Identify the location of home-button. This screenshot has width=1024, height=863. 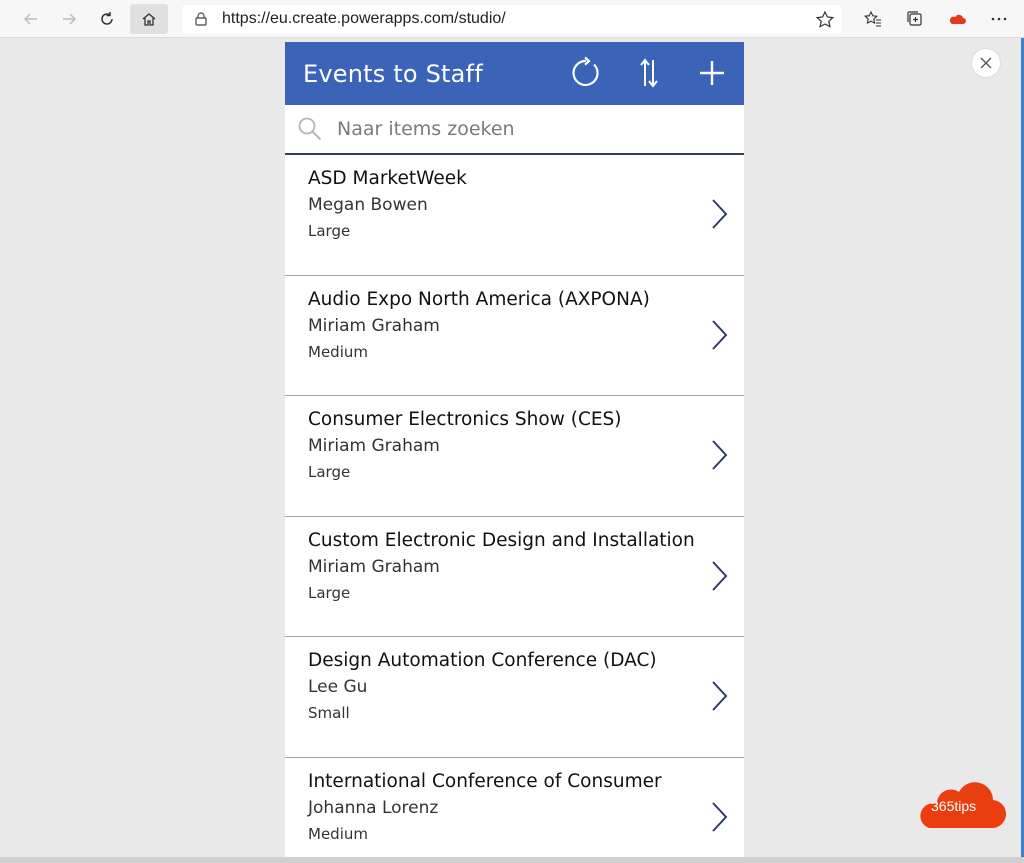
(149, 18).